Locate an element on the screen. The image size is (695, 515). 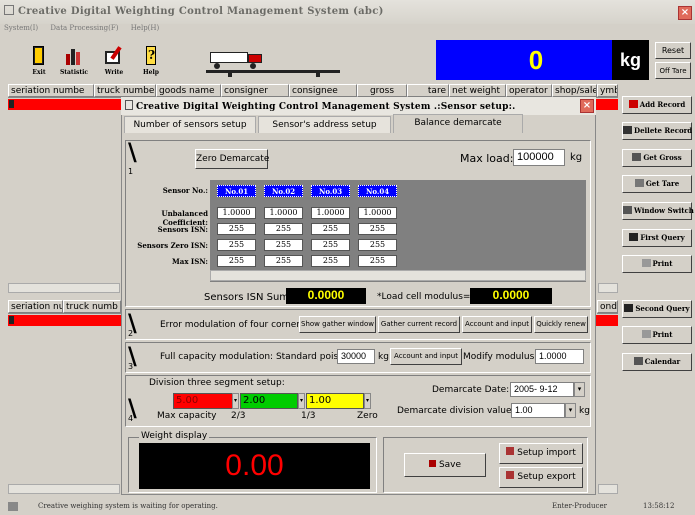
get-gross-button: Get Gross is located at coordinates (657, 158).